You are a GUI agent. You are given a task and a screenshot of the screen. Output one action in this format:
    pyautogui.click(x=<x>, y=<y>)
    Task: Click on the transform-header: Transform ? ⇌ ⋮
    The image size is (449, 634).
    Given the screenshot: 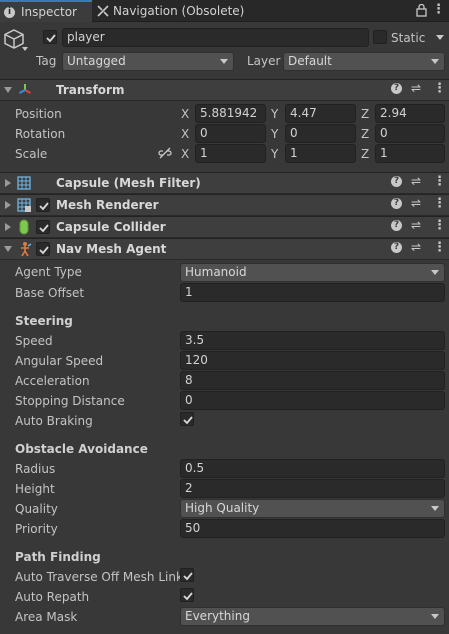 What is the action you would take?
    pyautogui.click(x=224, y=90)
    